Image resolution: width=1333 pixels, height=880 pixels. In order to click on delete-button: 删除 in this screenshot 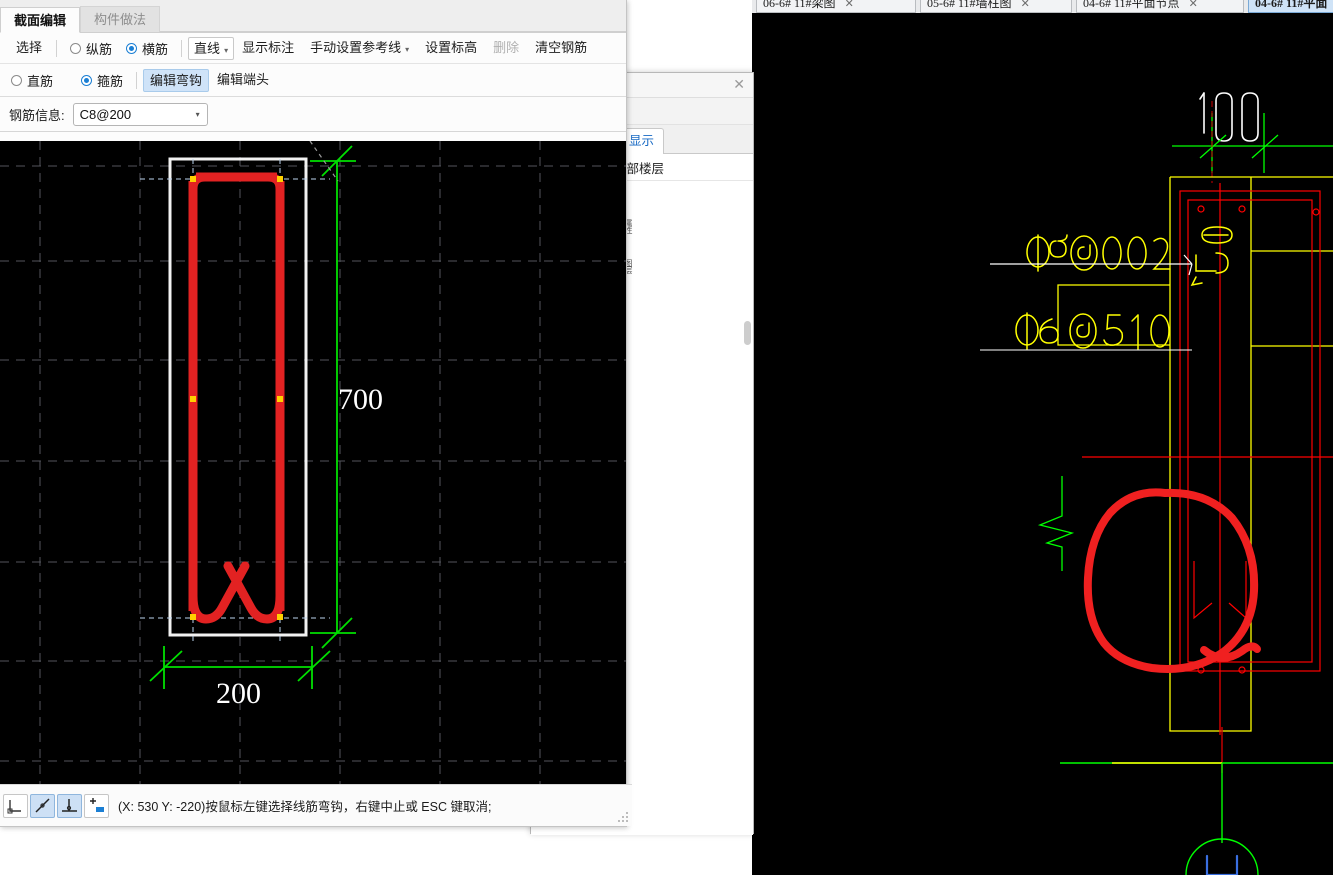, I will do `click(506, 48)`.